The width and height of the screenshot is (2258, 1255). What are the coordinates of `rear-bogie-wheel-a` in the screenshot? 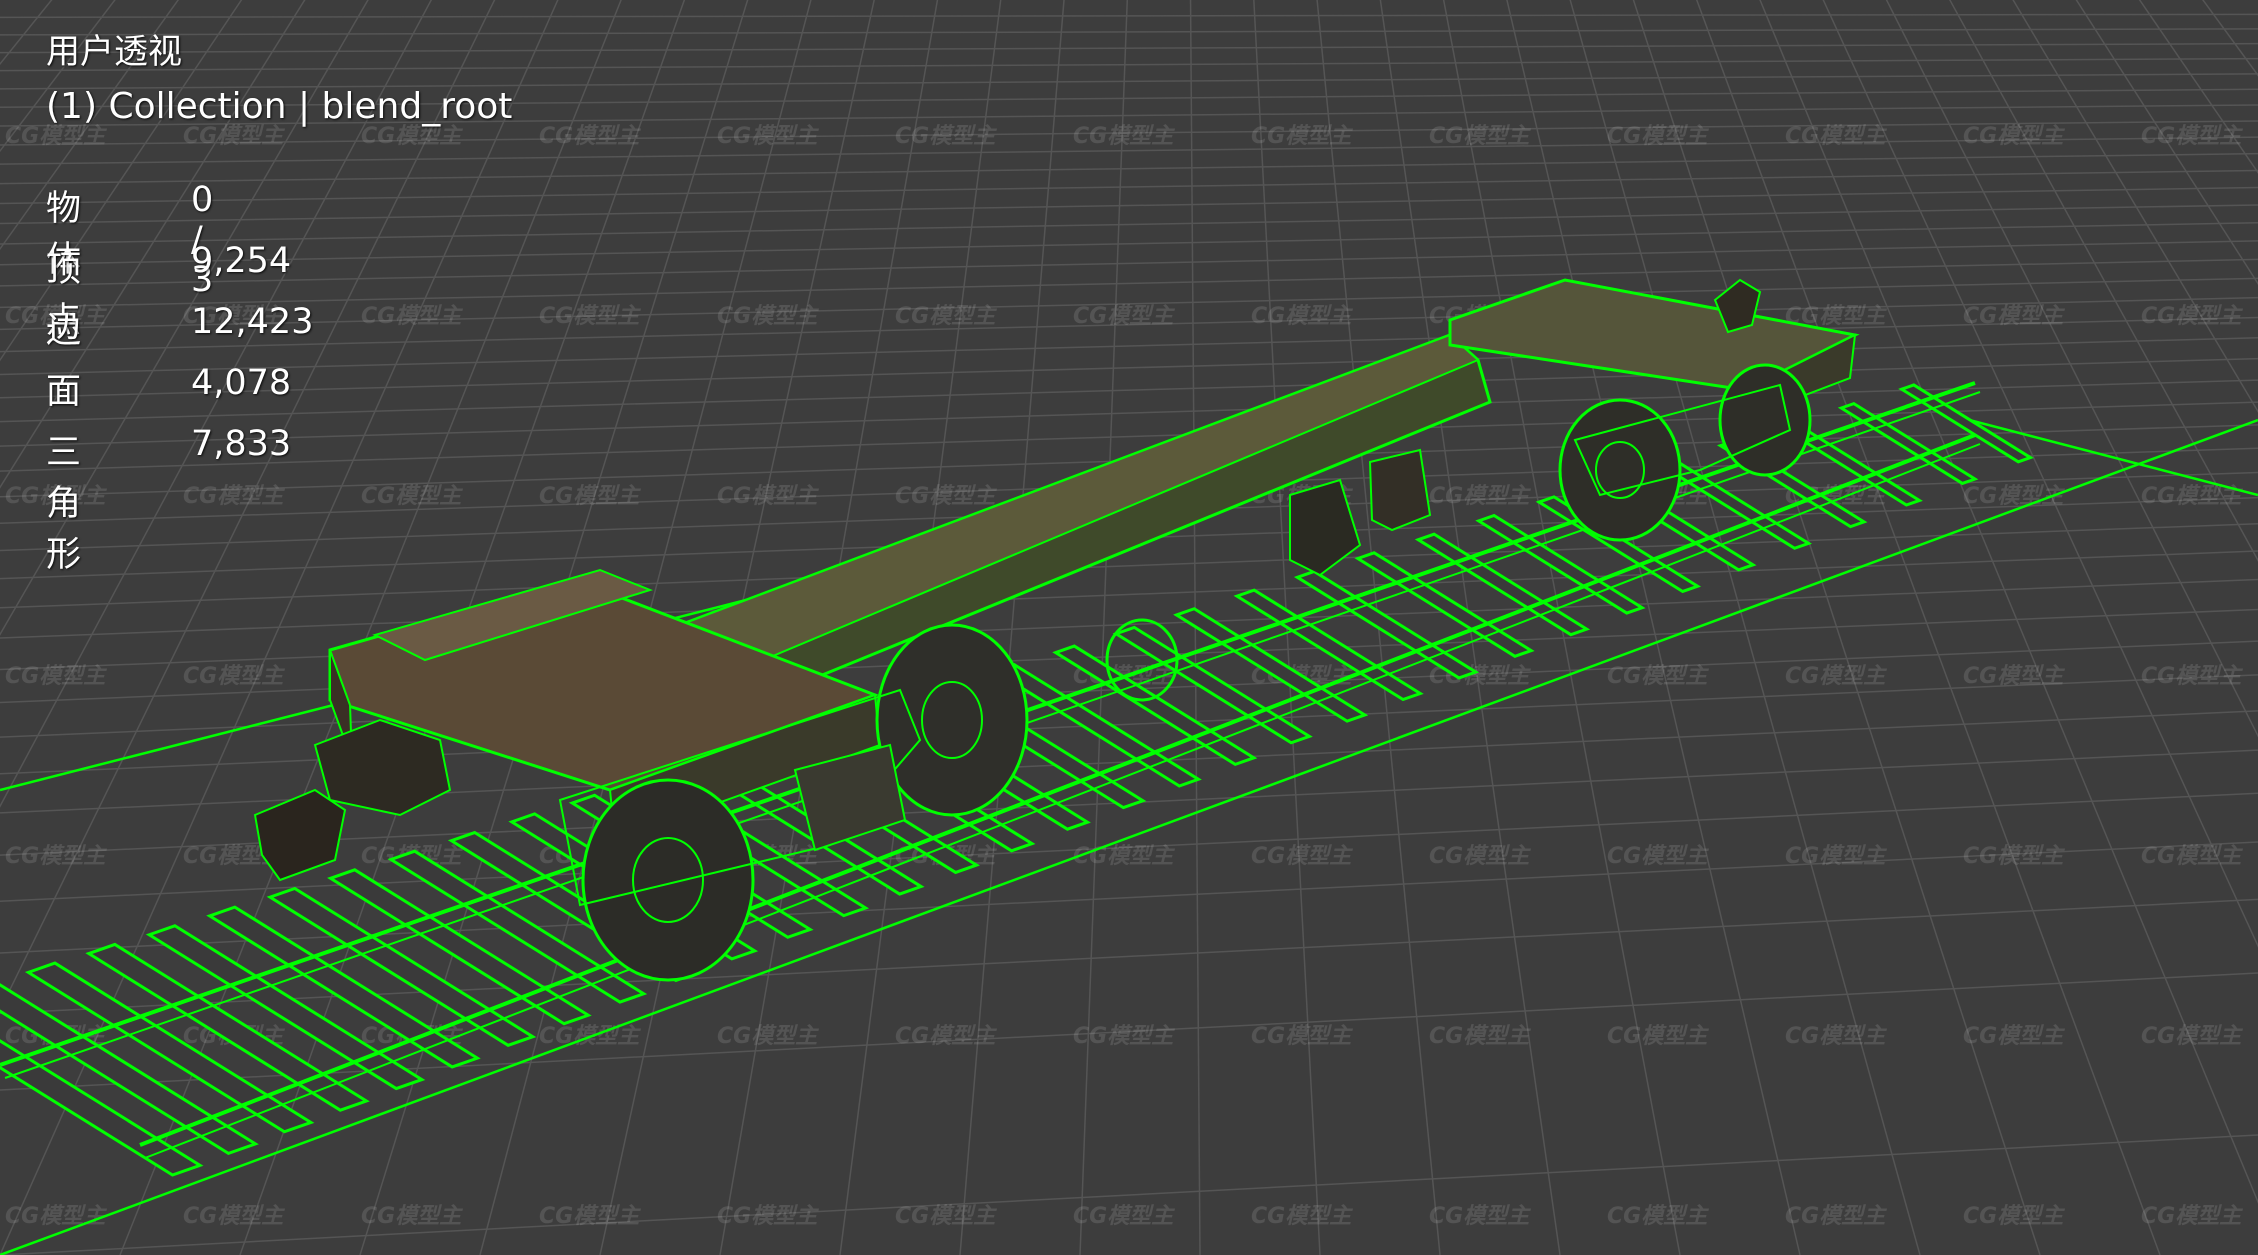 It's located at (1620, 470).